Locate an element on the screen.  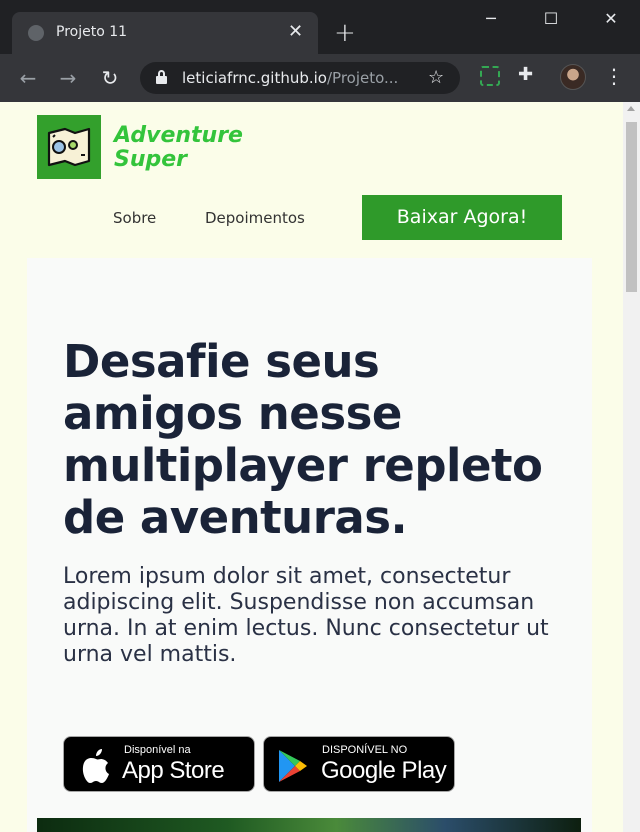
window-close-icon: ✕ is located at coordinates (611, 19).